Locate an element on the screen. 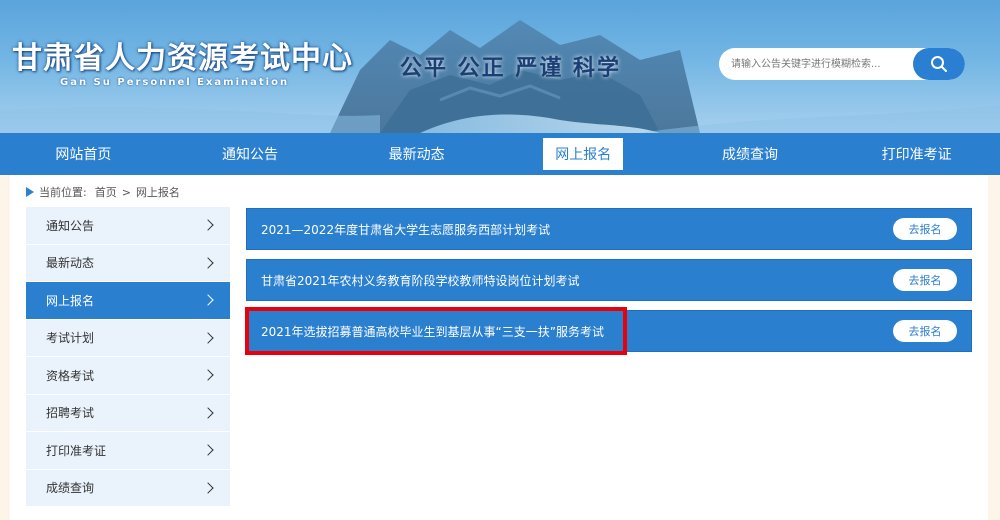 The height and width of the screenshot is (520, 1000). search-button is located at coordinates (939, 64).